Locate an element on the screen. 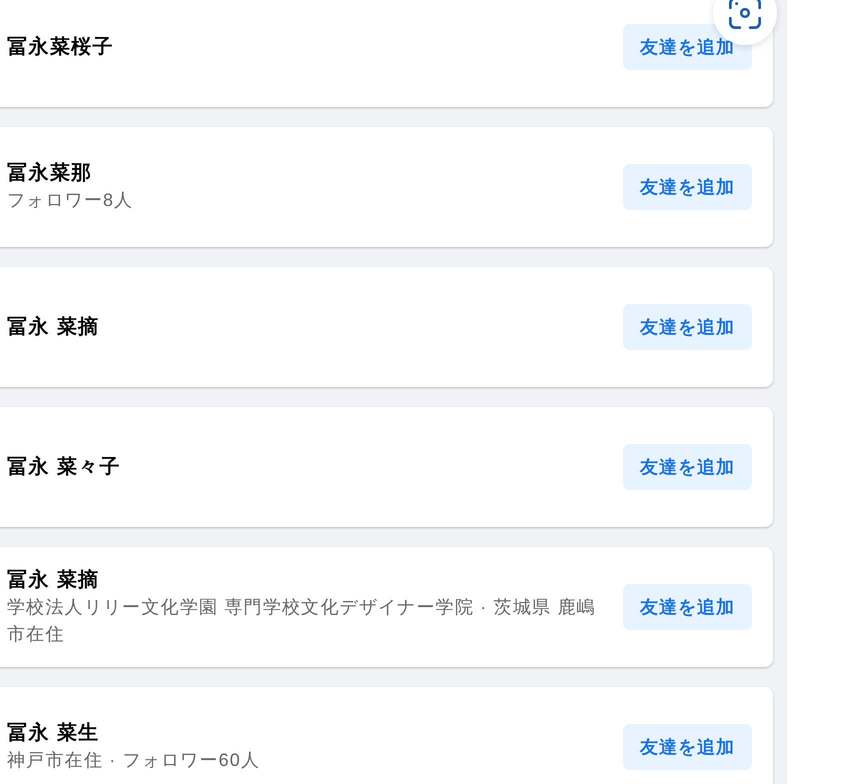  scan-icon is located at coordinates (745, 14).